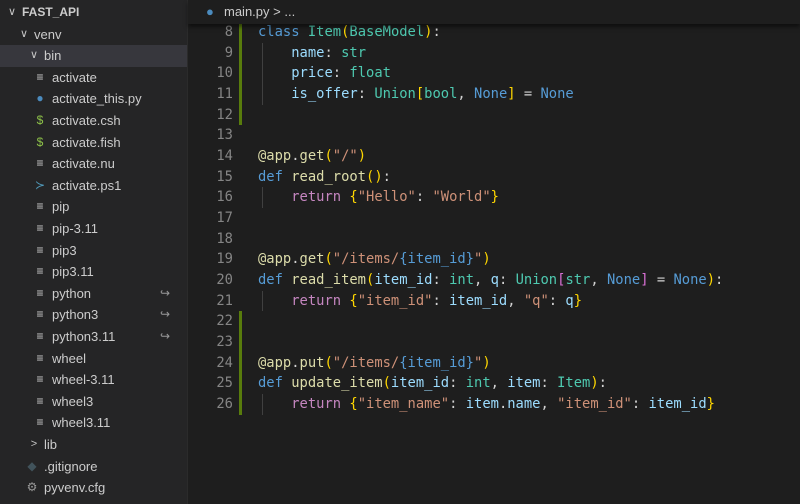  Describe the element at coordinates (488, 177) in the screenshot. I see `code-line: 15 def read_root():` at that location.